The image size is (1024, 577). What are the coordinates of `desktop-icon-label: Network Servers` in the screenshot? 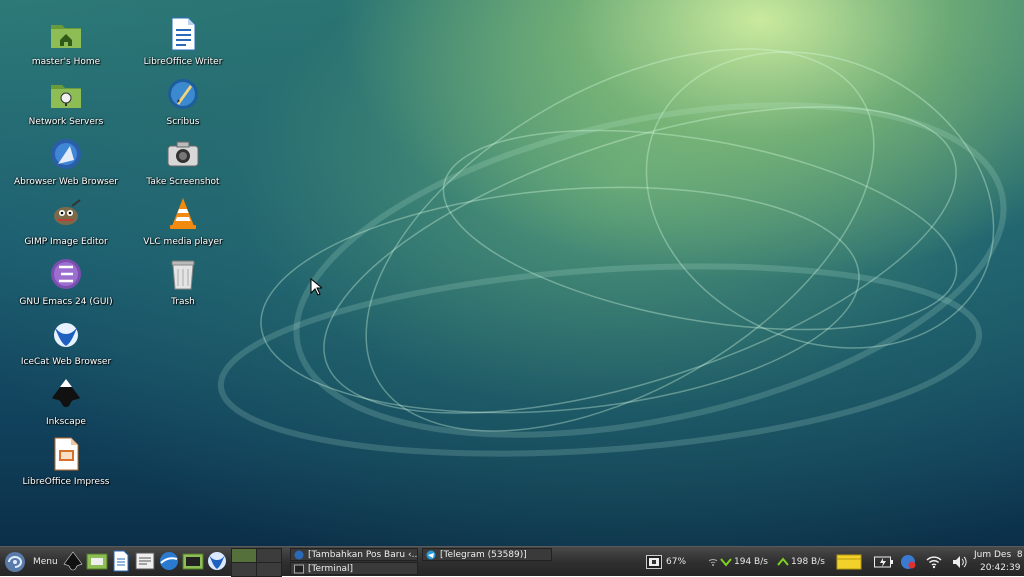 It's located at (66, 122).